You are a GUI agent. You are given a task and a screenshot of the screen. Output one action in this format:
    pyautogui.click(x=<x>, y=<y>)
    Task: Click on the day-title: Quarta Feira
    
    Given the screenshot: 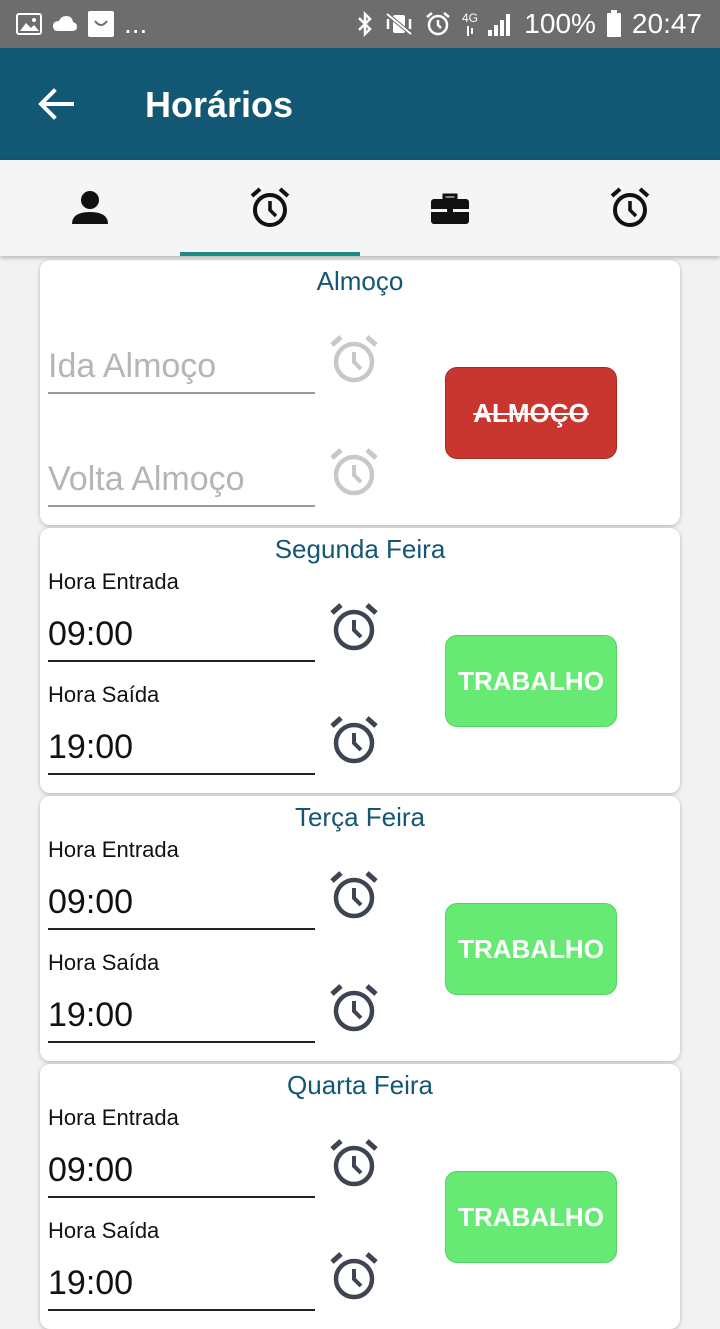 What is the action you would take?
    pyautogui.click(x=360, y=1085)
    